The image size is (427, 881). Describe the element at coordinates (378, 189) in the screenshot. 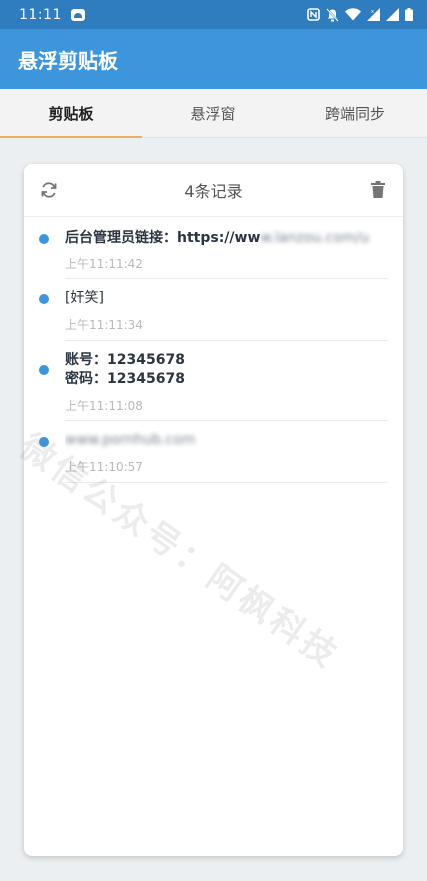

I see `trash-icon` at that location.